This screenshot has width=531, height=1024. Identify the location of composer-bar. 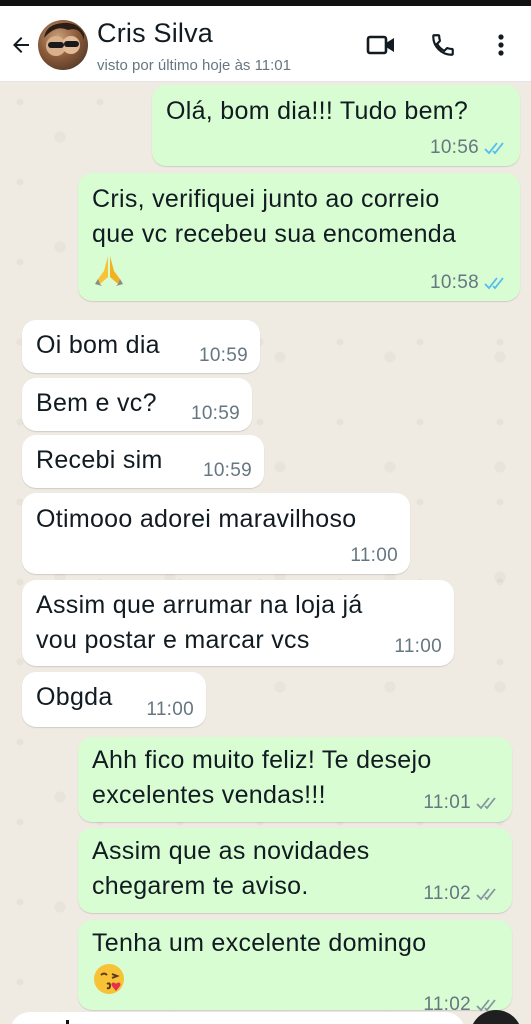
(265, 1015).